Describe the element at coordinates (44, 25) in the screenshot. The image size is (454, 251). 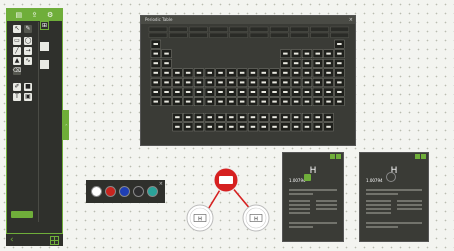
I see `periodic-table-tool-icon: ⊞` at that location.